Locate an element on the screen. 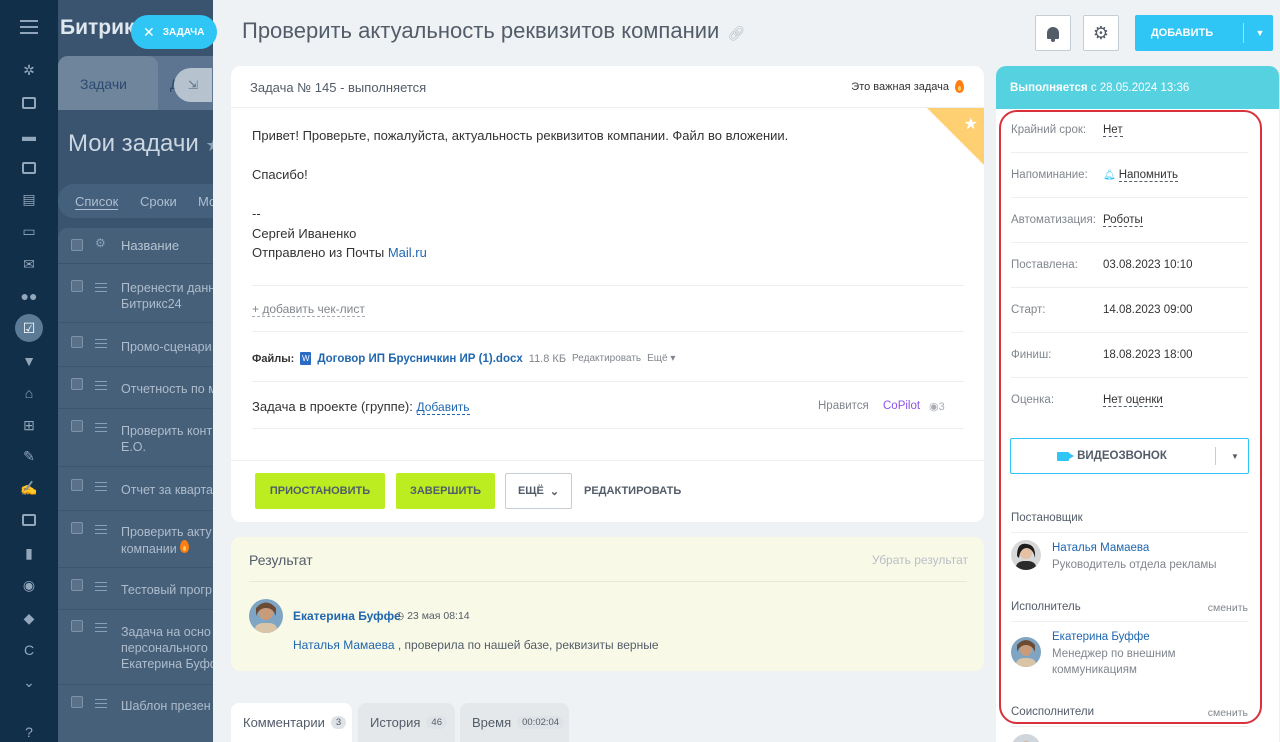  finish-button: ЗАВЕРШИТЬ is located at coordinates (445, 491).